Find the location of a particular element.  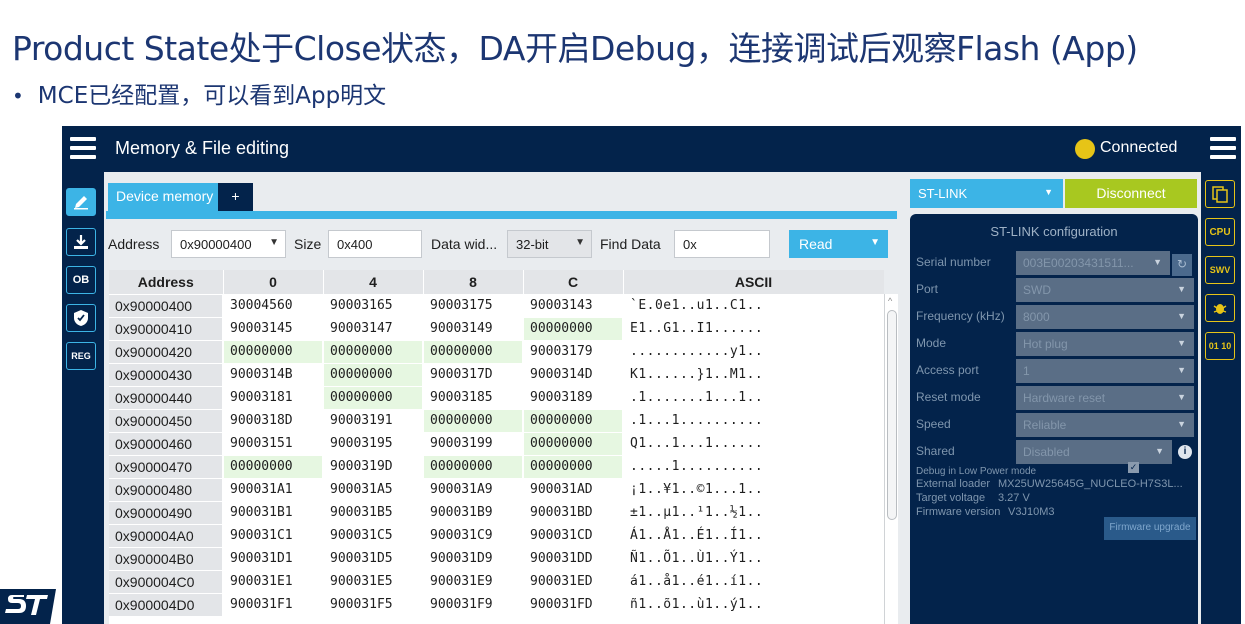

scroll-thumb is located at coordinates (892, 415).